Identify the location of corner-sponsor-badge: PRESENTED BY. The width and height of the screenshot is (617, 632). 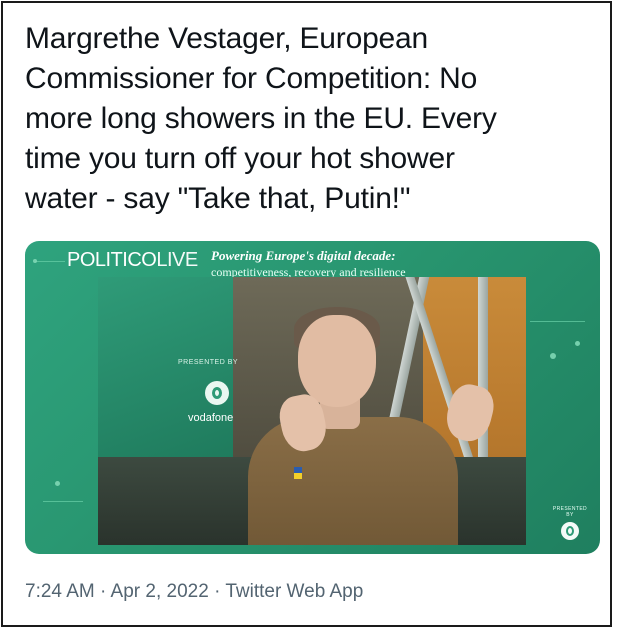
(570, 526).